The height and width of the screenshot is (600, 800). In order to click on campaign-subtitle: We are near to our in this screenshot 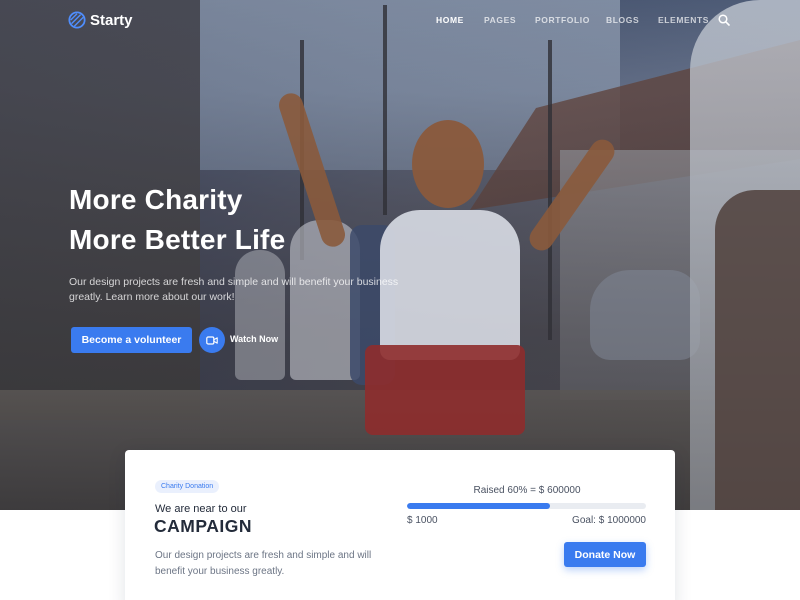, I will do `click(201, 509)`.